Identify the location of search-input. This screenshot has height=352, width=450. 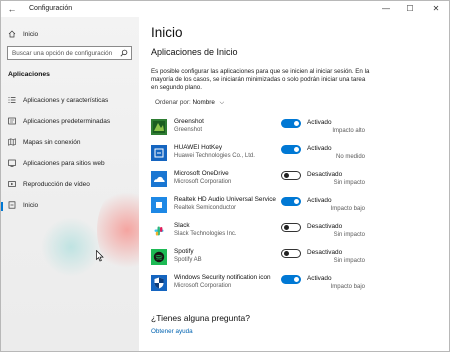
(64, 53).